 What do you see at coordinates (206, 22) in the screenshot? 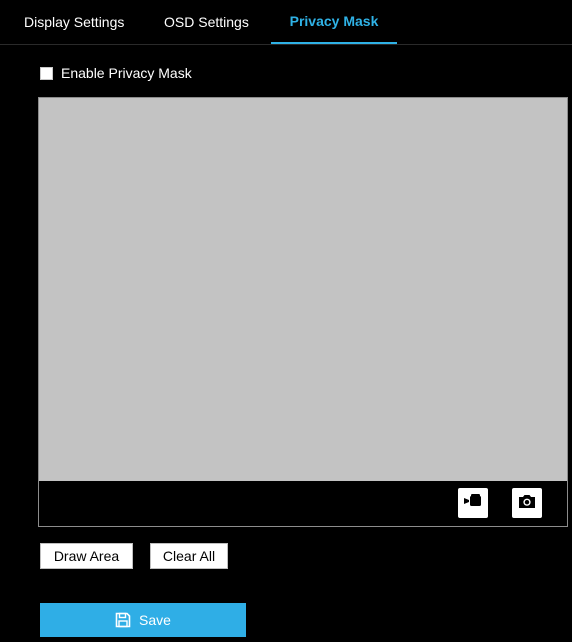
I see `tab-osd-settings: OSD Settings` at bounding box center [206, 22].